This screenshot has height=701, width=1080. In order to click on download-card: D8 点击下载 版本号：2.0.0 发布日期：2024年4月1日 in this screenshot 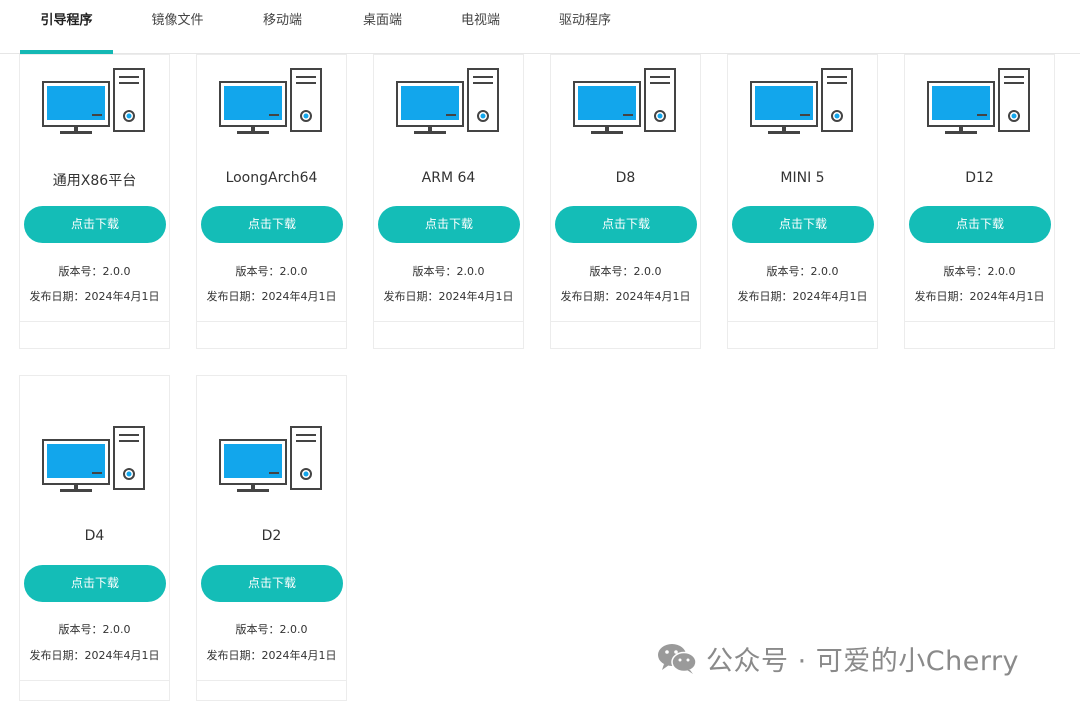, I will do `click(625, 201)`.